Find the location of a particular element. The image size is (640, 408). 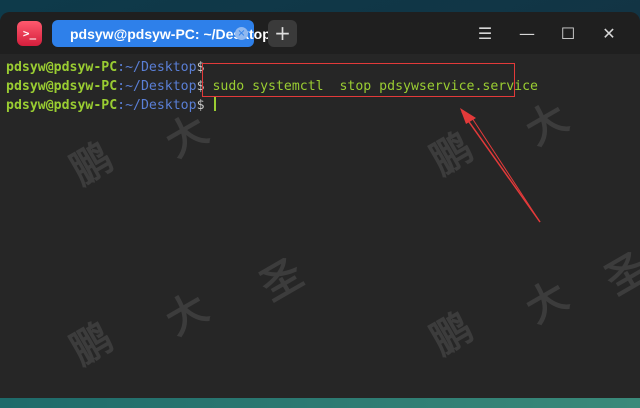

new-tab-button: + is located at coordinates (282, 33).